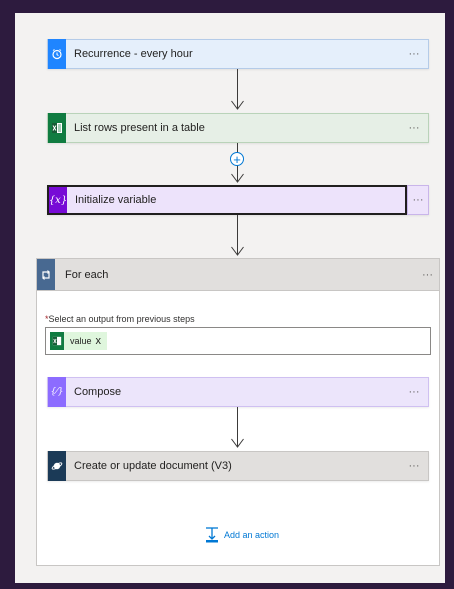 The width and height of the screenshot is (454, 589). Describe the element at coordinates (133, 54) in the screenshot. I see `step-title: Recurrence - every hour` at that location.